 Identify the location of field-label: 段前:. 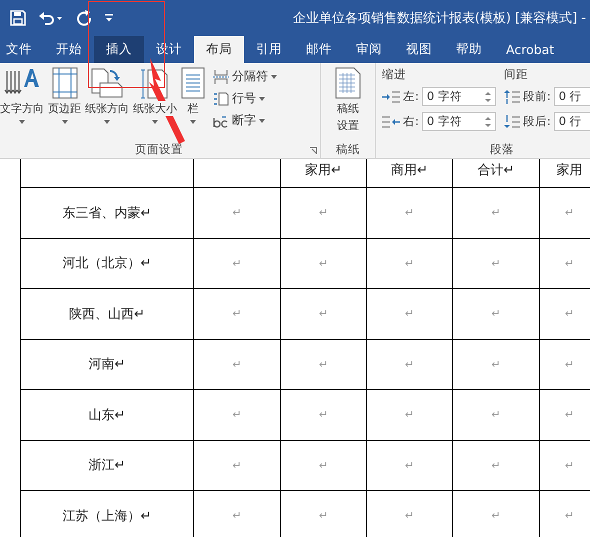
(536, 96).